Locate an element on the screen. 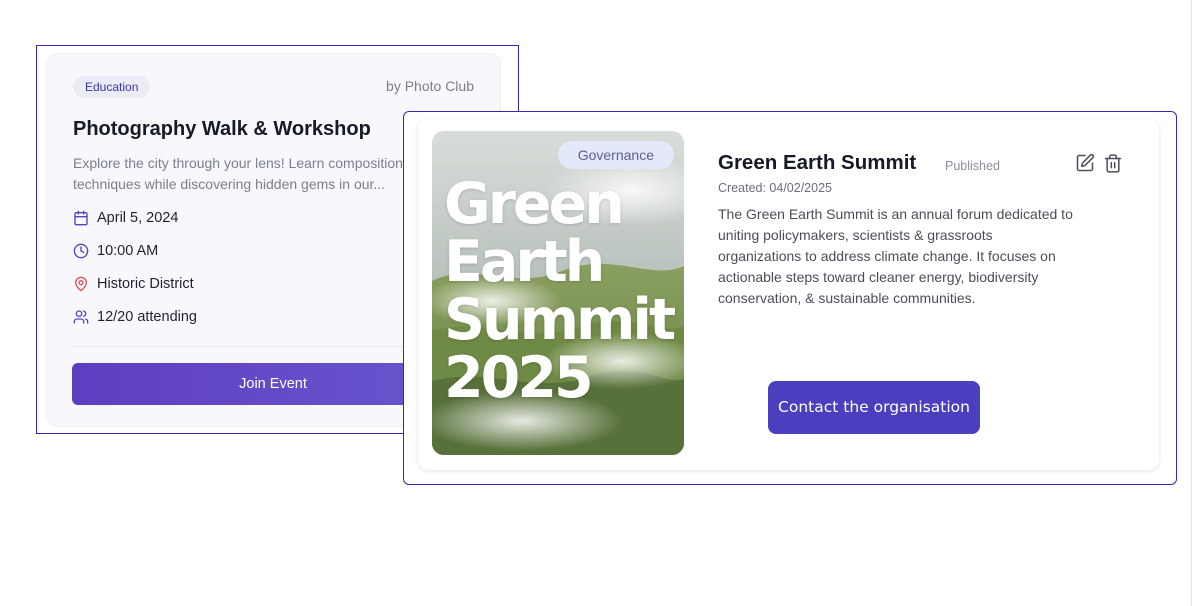 This screenshot has width=1194, height=606. summit-description-line: conservation, & sustainable communities. is located at coordinates (847, 298).